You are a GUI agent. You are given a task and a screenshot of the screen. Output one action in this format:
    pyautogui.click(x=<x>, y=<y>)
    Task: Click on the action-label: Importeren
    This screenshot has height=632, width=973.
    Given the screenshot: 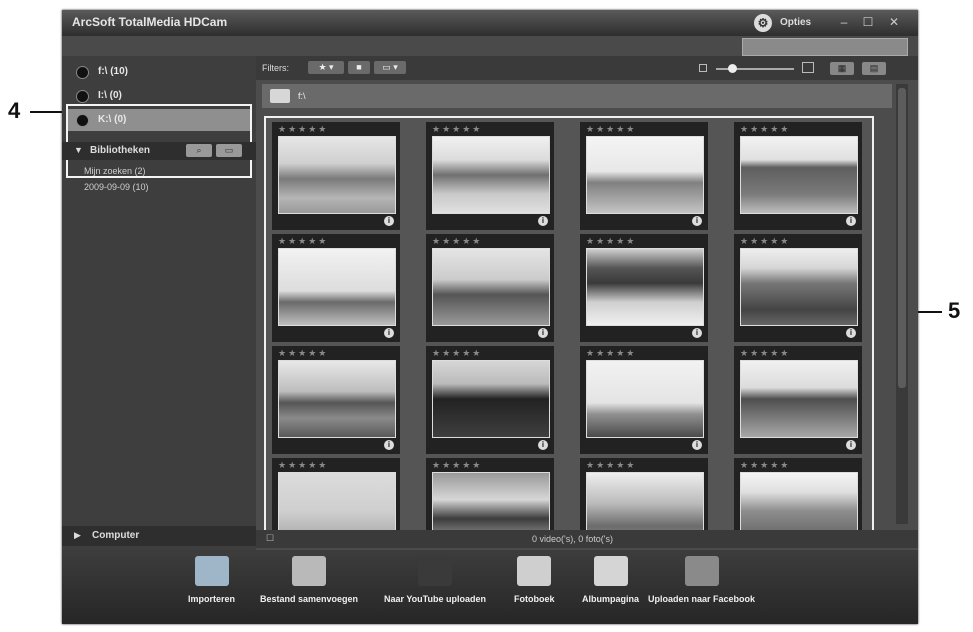 What is the action you would take?
    pyautogui.click(x=212, y=599)
    